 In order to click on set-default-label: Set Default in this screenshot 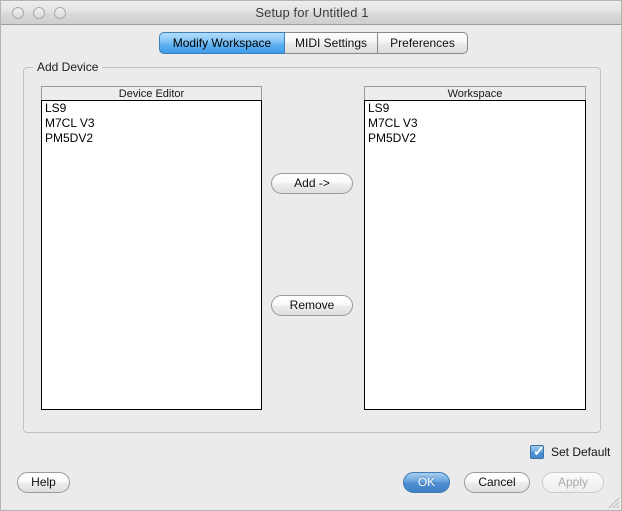, I will do `click(581, 452)`.